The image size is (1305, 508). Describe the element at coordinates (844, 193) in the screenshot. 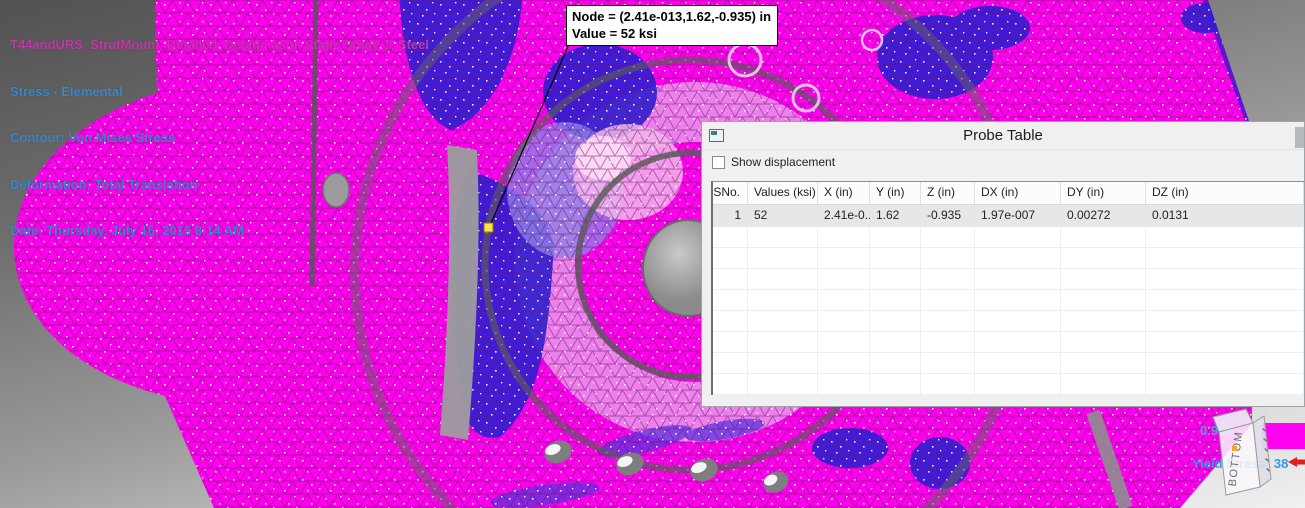

I see `column-header: X (in)` at that location.